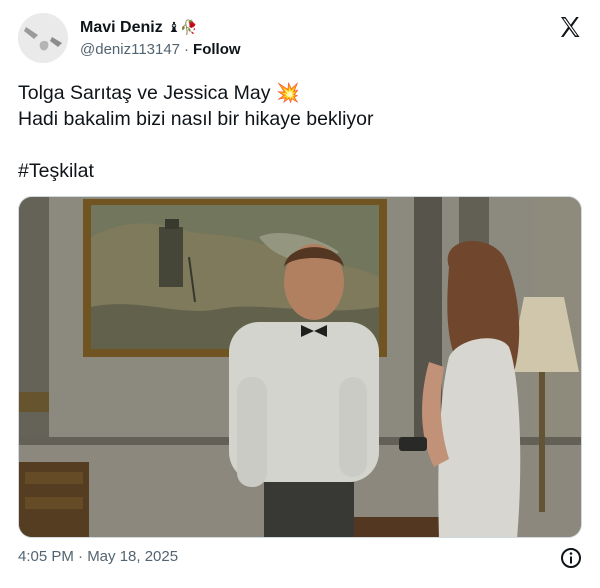 This screenshot has width=600, height=588. Describe the element at coordinates (121, 28) in the screenshot. I see `author-display-name: Mavi Deniz` at that location.